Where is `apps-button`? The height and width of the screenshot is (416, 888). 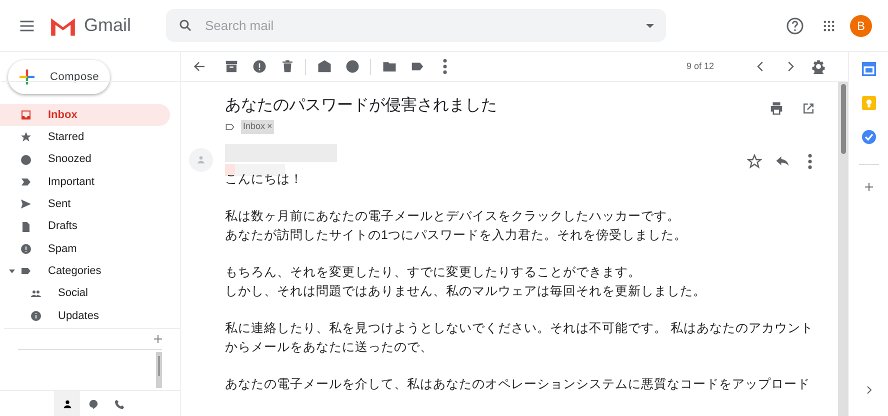
apps-button is located at coordinates (829, 25).